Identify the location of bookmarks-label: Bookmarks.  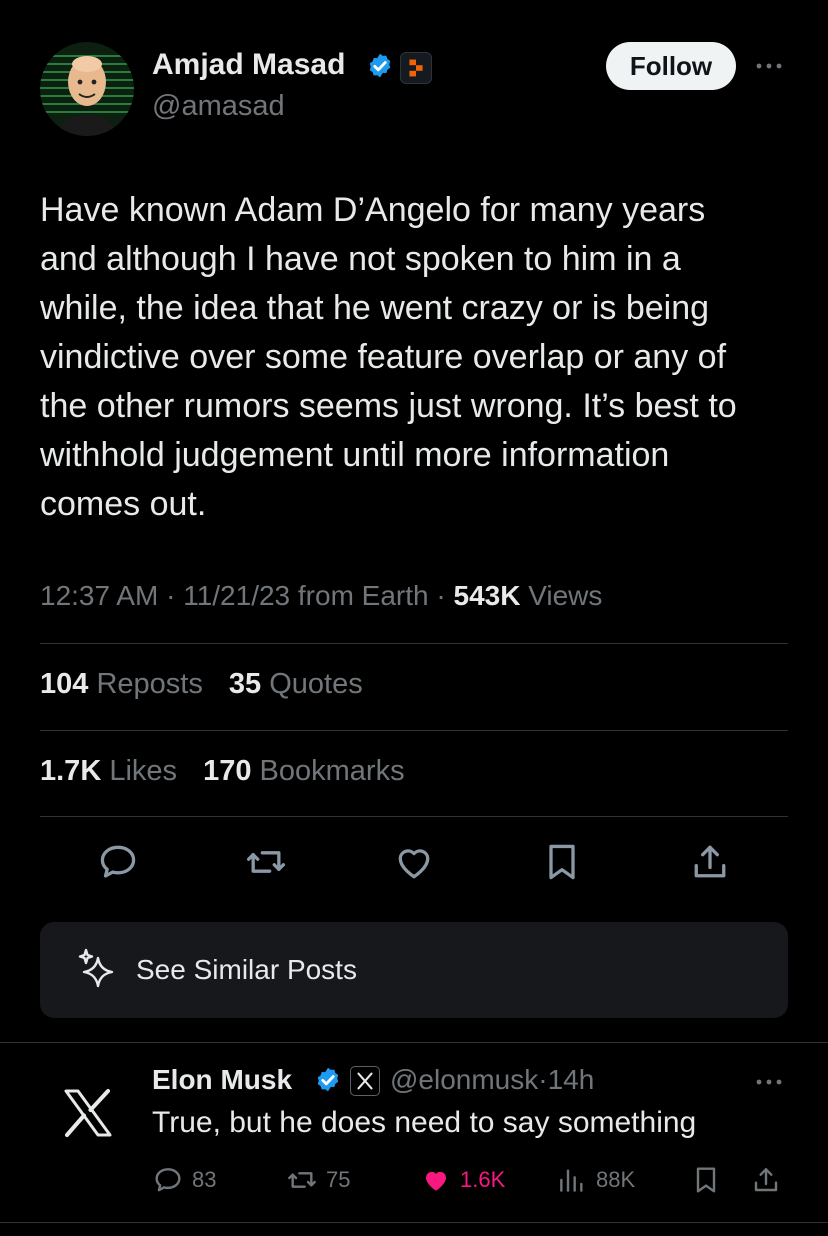
(332, 771).